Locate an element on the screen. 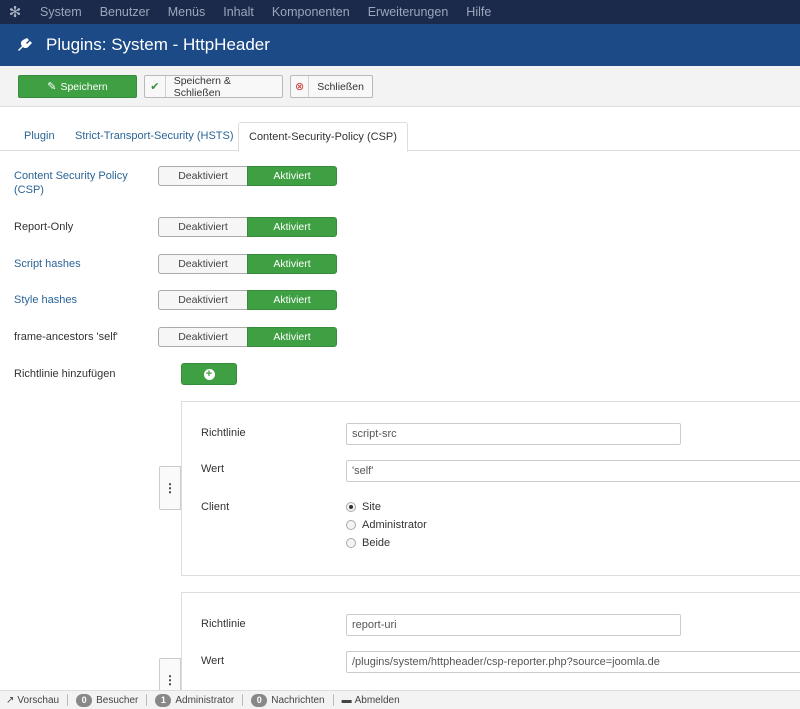 Image resolution: width=800 pixels, height=709 pixels. directive-input: script-src is located at coordinates (513, 434).